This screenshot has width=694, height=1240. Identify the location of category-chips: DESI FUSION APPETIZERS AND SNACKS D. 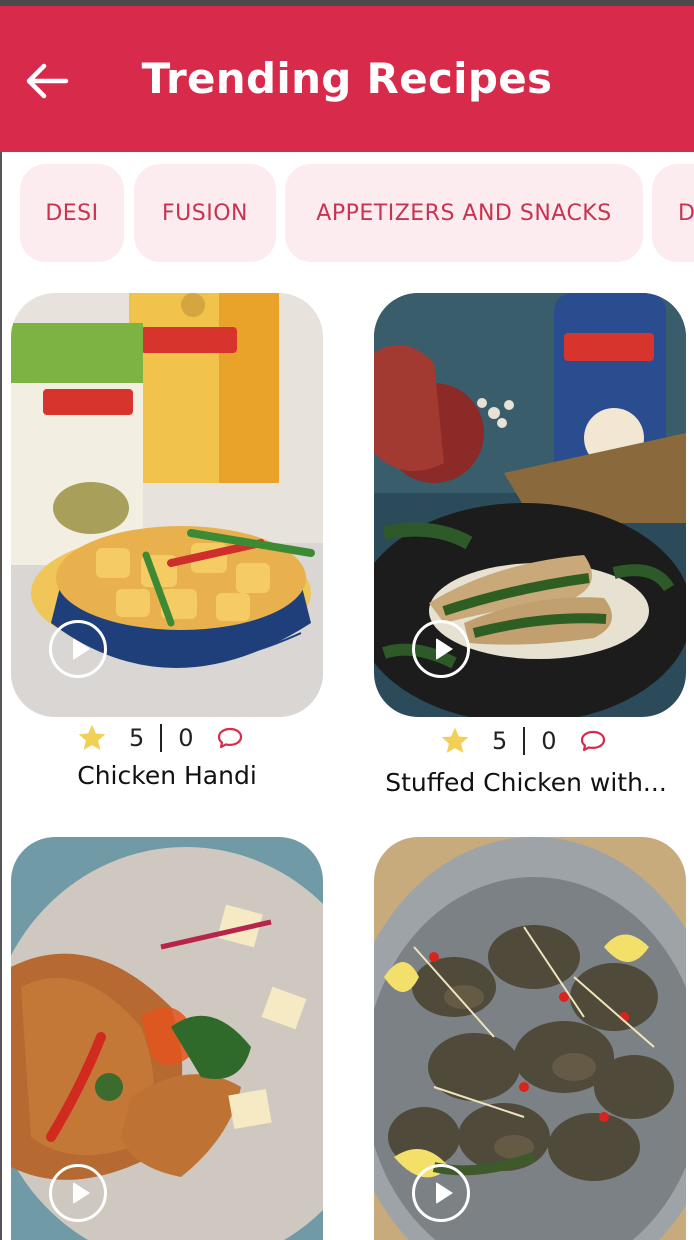
(357, 213).